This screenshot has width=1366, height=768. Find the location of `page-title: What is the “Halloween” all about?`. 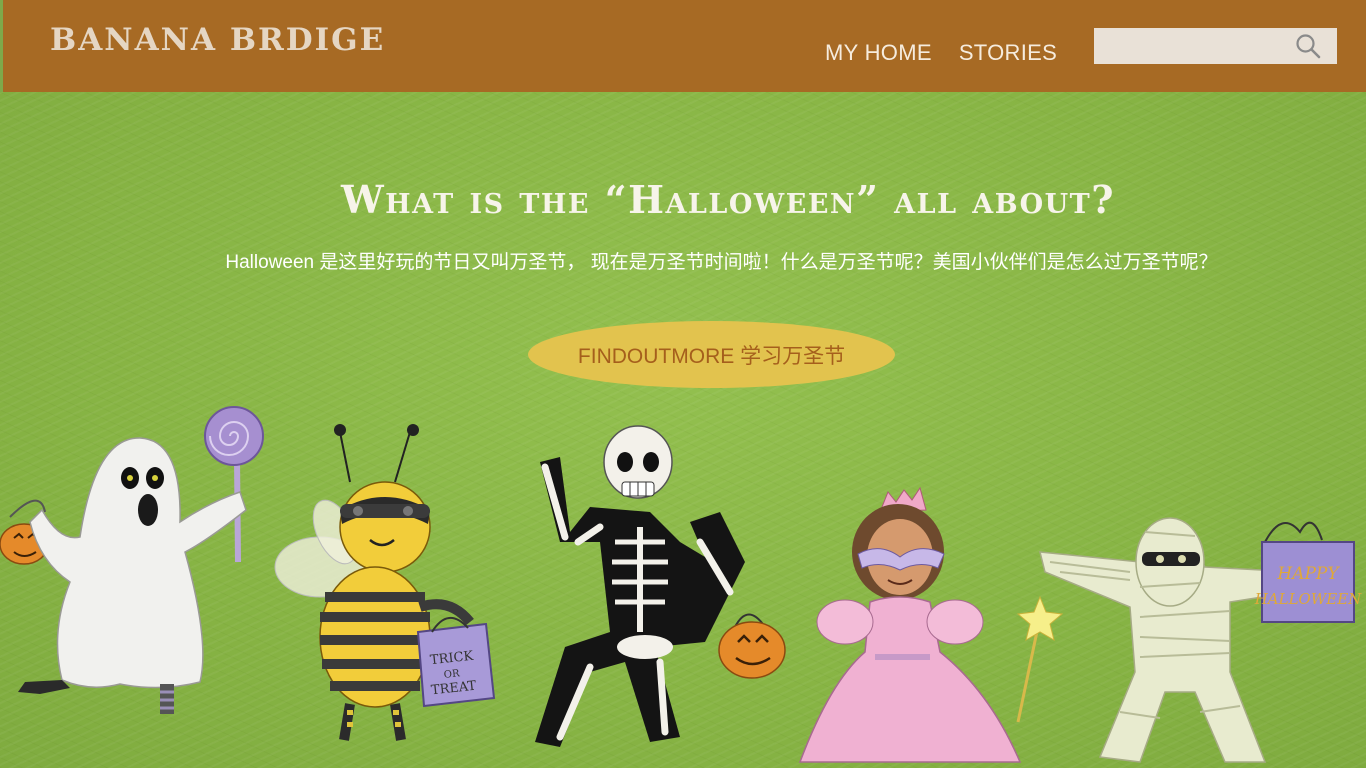

page-title: What is the “Halloween” all about? is located at coordinates (728, 199).